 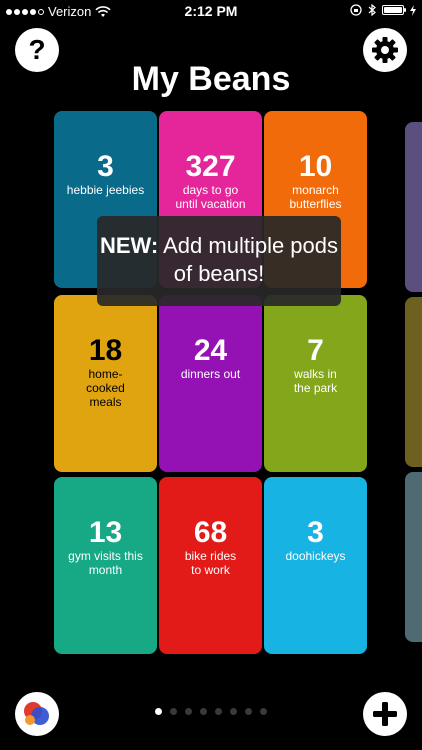 I want to click on bean-label: bike rides to work, so click(x=210, y=563).